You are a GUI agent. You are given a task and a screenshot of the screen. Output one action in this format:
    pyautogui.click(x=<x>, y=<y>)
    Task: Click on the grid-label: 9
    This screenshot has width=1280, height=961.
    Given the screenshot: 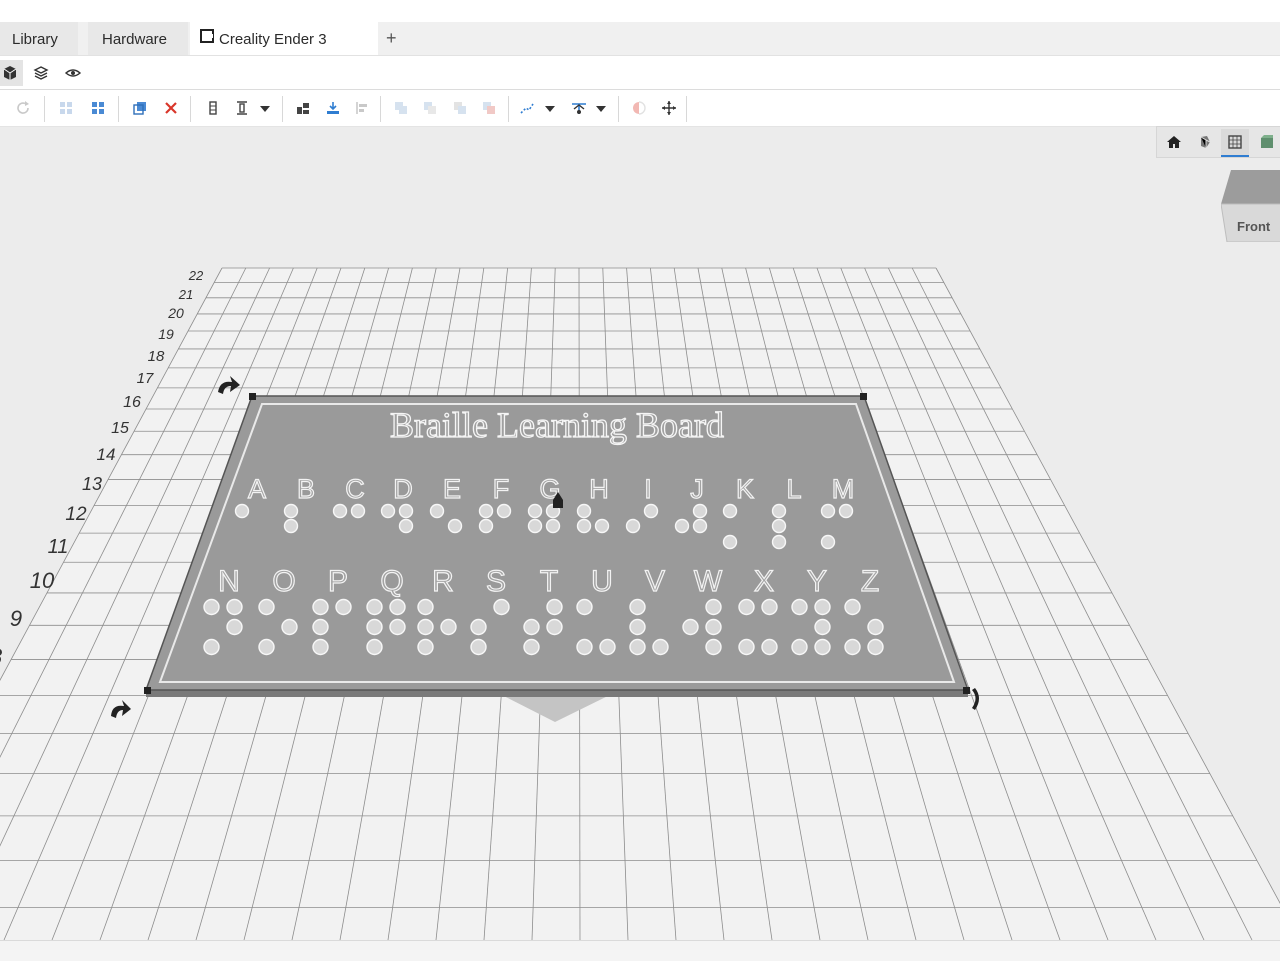 What is the action you would take?
    pyautogui.click(x=16, y=618)
    